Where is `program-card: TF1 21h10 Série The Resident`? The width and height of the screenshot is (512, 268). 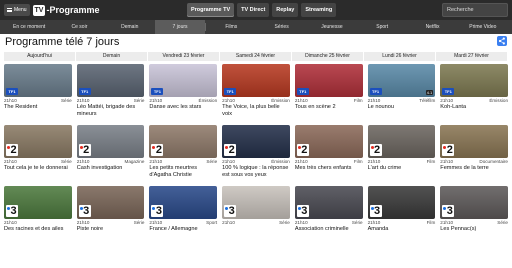 program-card: TF1 21h10 Série The Resident is located at coordinates (38, 90).